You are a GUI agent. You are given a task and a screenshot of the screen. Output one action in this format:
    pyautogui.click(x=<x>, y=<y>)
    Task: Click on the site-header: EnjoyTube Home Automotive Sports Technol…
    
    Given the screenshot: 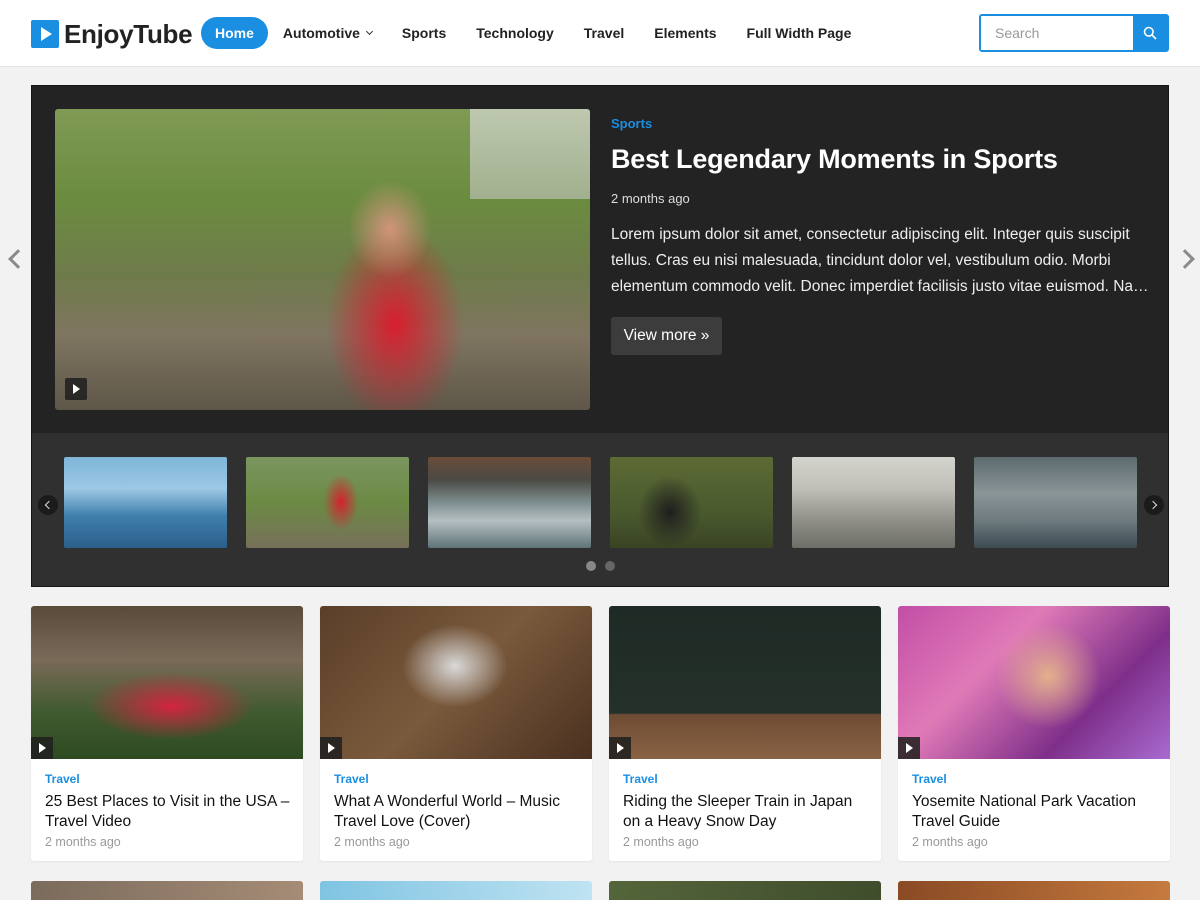 What is the action you would take?
    pyautogui.click(x=600, y=33)
    